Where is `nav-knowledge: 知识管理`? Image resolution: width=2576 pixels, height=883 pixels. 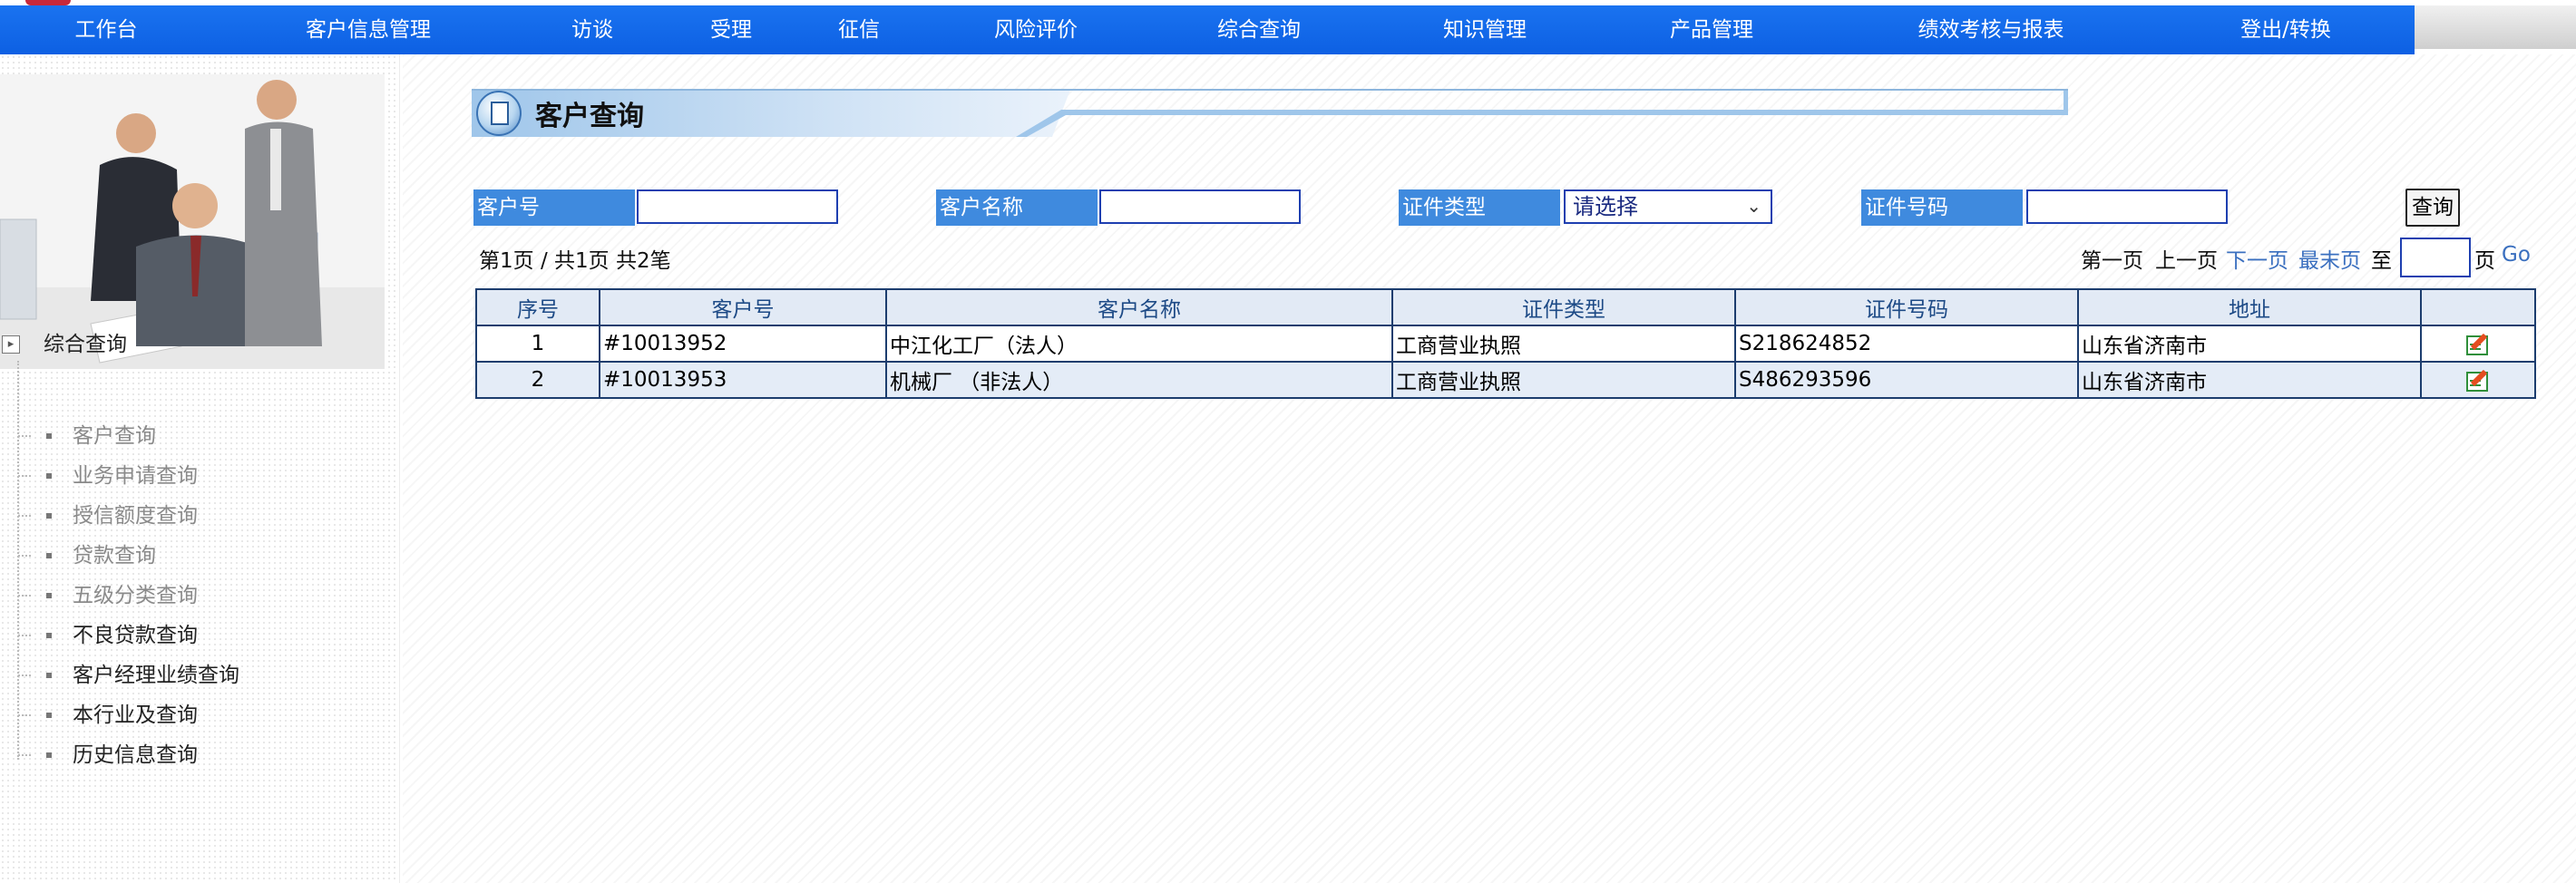 nav-knowledge: 知识管理 is located at coordinates (1485, 30).